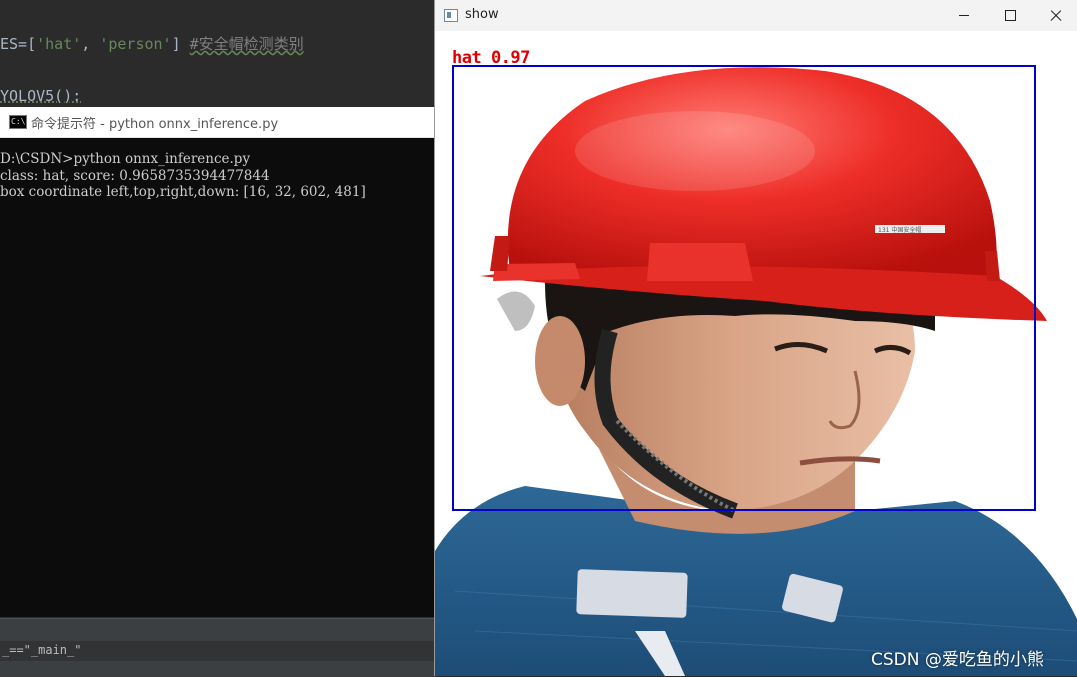 This screenshot has height=677, width=1077. Describe the element at coordinates (756, 16) in the screenshot. I see `show-titlebar: show` at that location.